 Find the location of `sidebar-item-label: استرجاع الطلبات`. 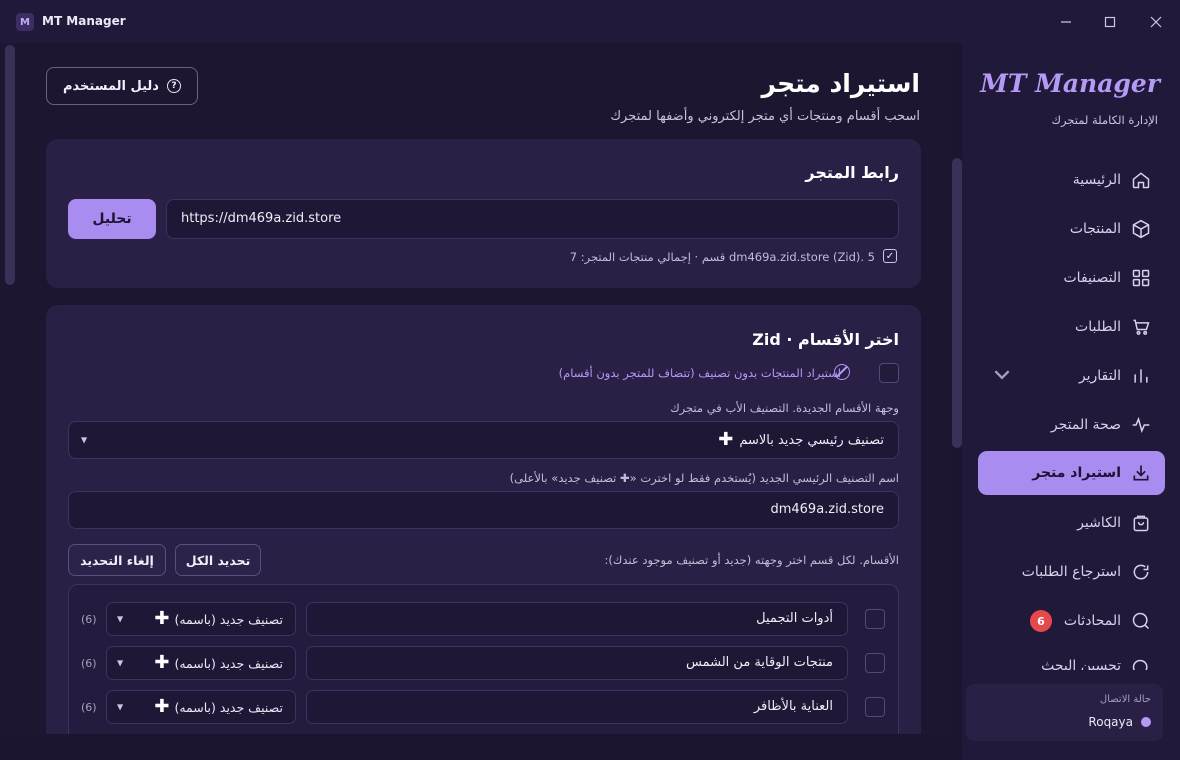

sidebar-item-label: استرجاع الطلبات is located at coordinates (1071, 572).